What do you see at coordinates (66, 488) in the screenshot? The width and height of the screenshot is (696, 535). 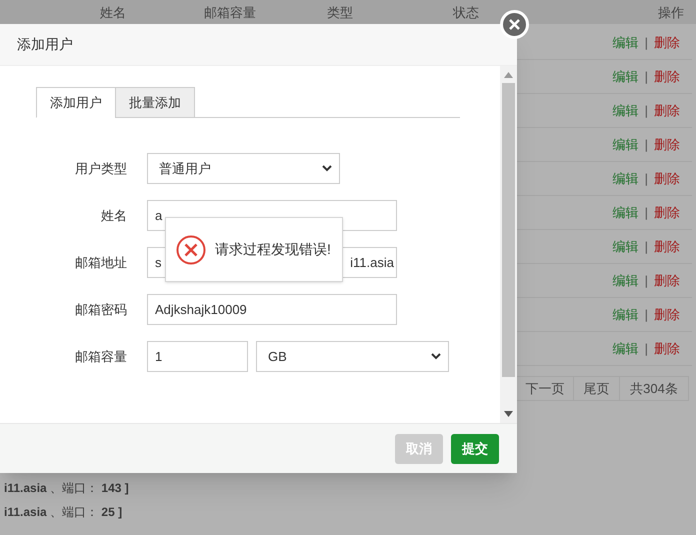 I see `server-info-text: i11.asia 、端口： 143 ]` at bounding box center [66, 488].